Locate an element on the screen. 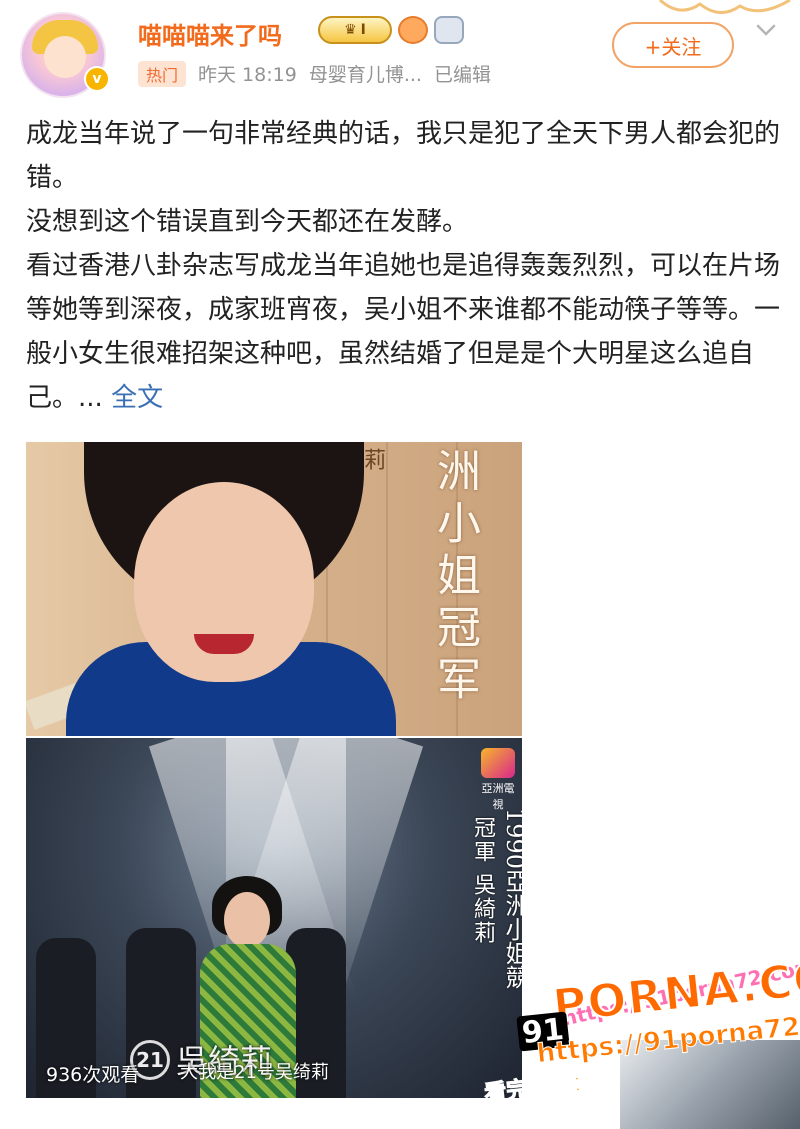 This screenshot has height=1129, width=800. avatar-face is located at coordinates (65, 57).